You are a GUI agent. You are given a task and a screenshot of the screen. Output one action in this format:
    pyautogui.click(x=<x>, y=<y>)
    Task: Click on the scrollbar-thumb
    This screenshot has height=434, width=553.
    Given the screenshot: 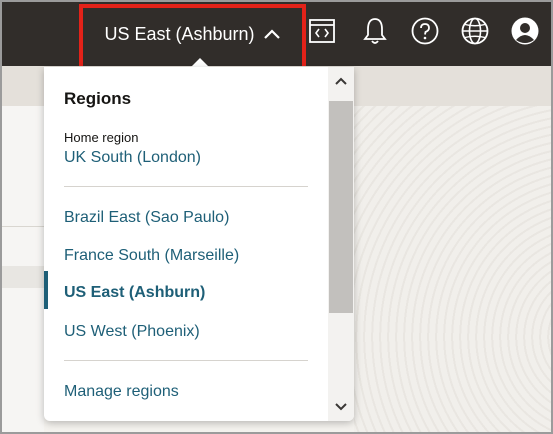 What is the action you would take?
    pyautogui.click(x=341, y=207)
    